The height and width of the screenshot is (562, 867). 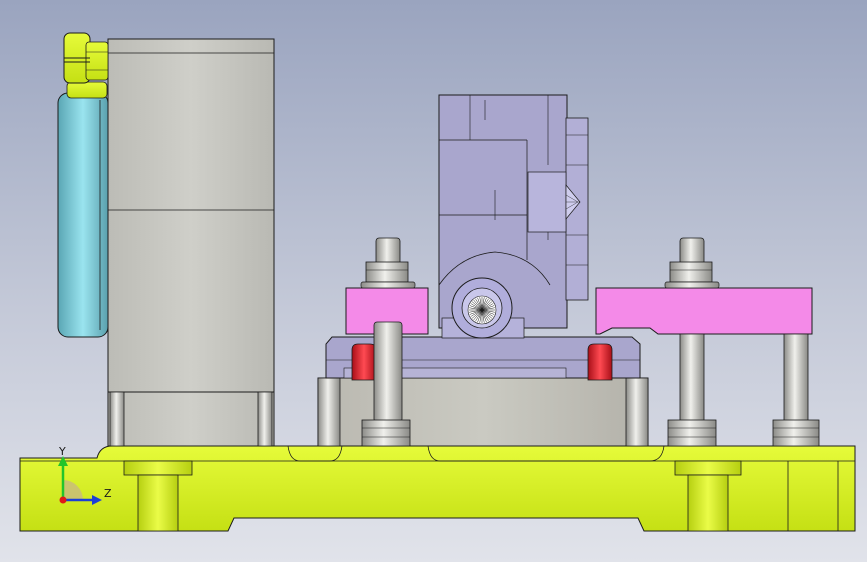 I want to click on y-axis-label: Y, so click(x=62, y=451).